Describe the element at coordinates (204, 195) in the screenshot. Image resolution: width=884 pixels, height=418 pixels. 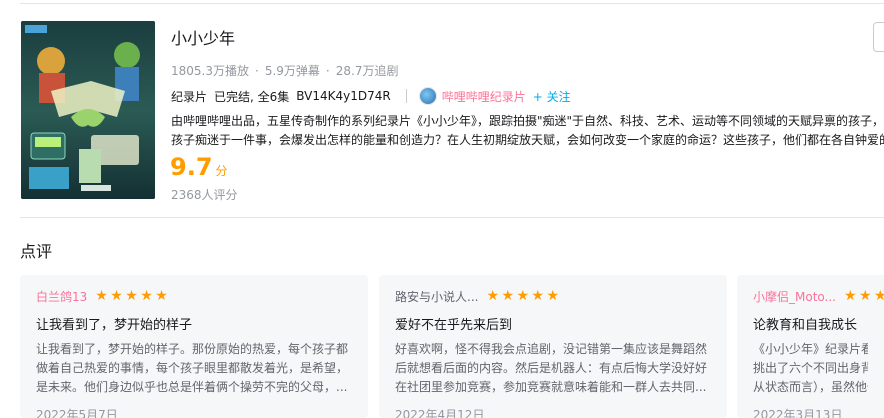
I see `rater-count: 2368人评分` at that location.